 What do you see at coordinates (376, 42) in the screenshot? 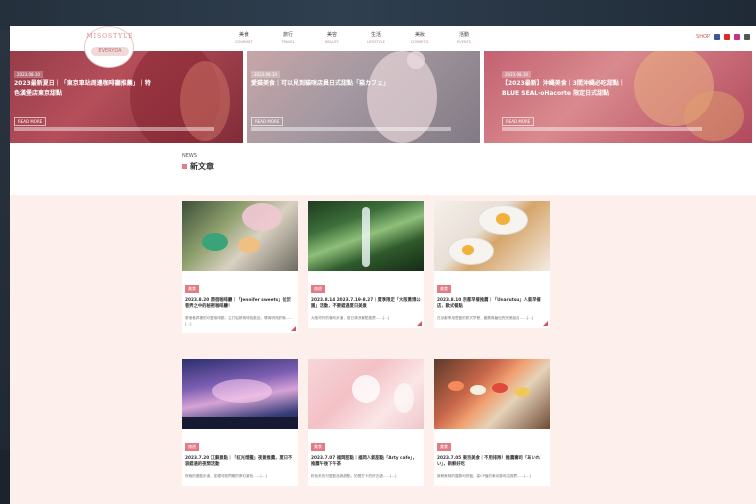
I see `nav-sub: LIFESTYLE` at bounding box center [376, 42].